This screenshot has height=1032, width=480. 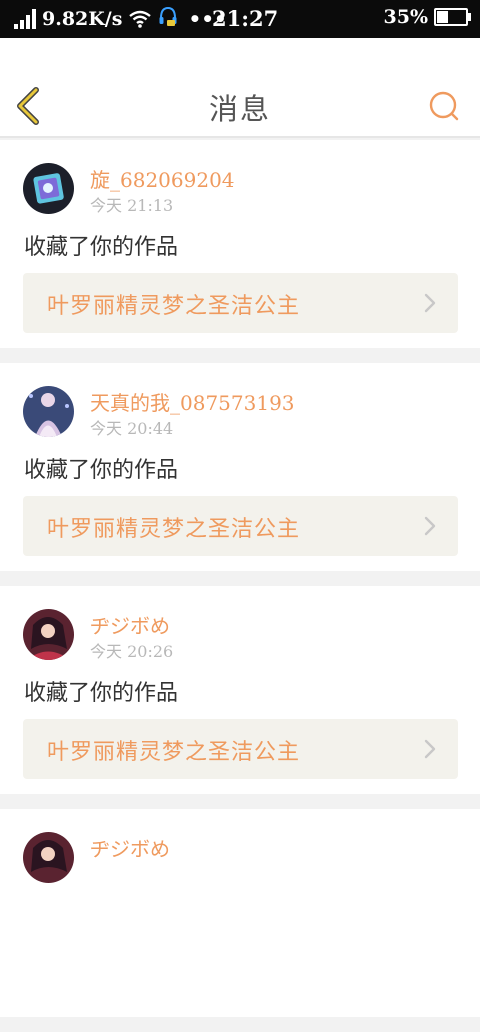 I want to click on status-bar: 9.82K/s ••• 21:27 35%, so click(x=240, y=19).